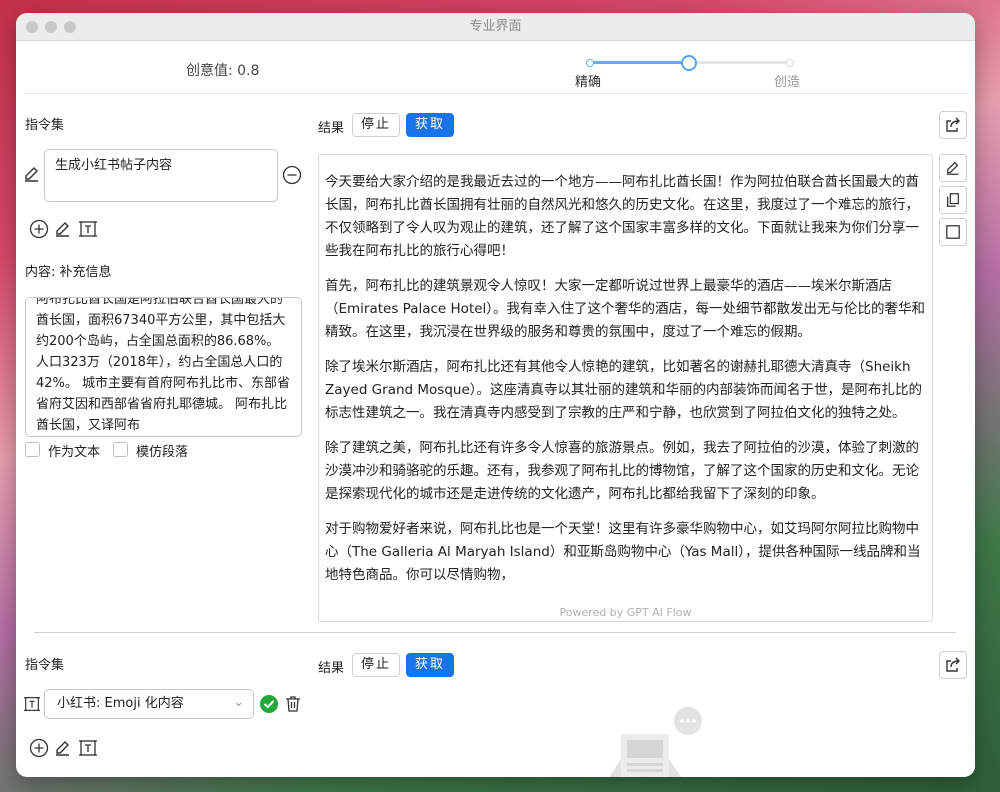  What do you see at coordinates (293, 706) in the screenshot?
I see `trash-icon` at bounding box center [293, 706].